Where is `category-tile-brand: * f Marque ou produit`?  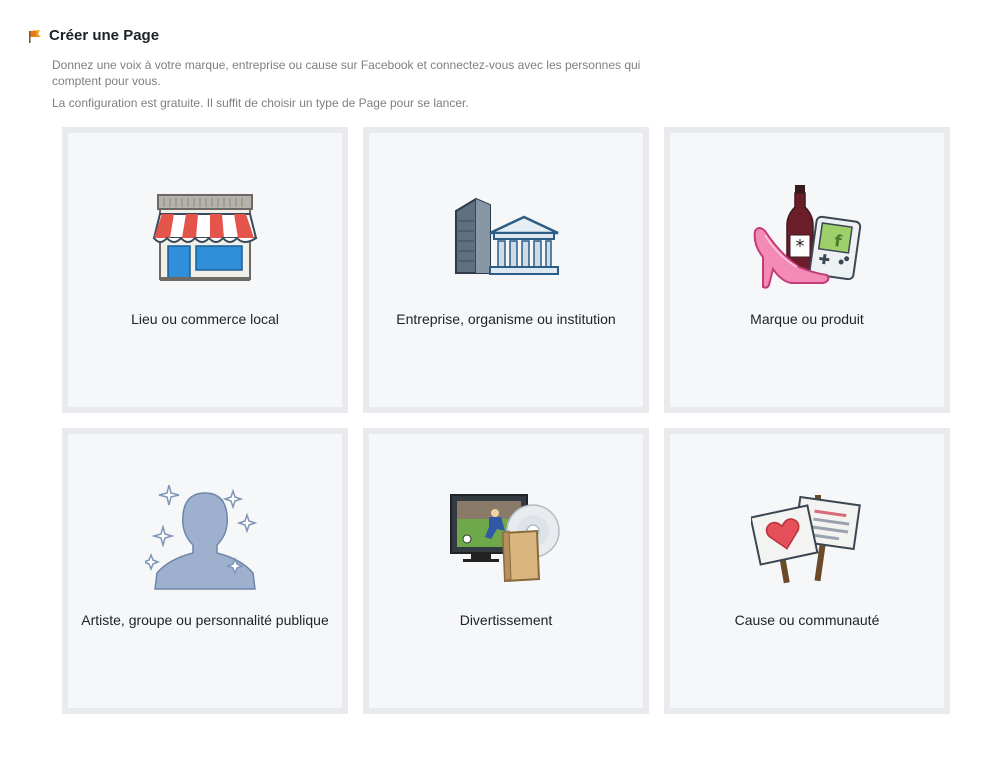 category-tile-brand: * f Marque ou produit is located at coordinates (807, 270).